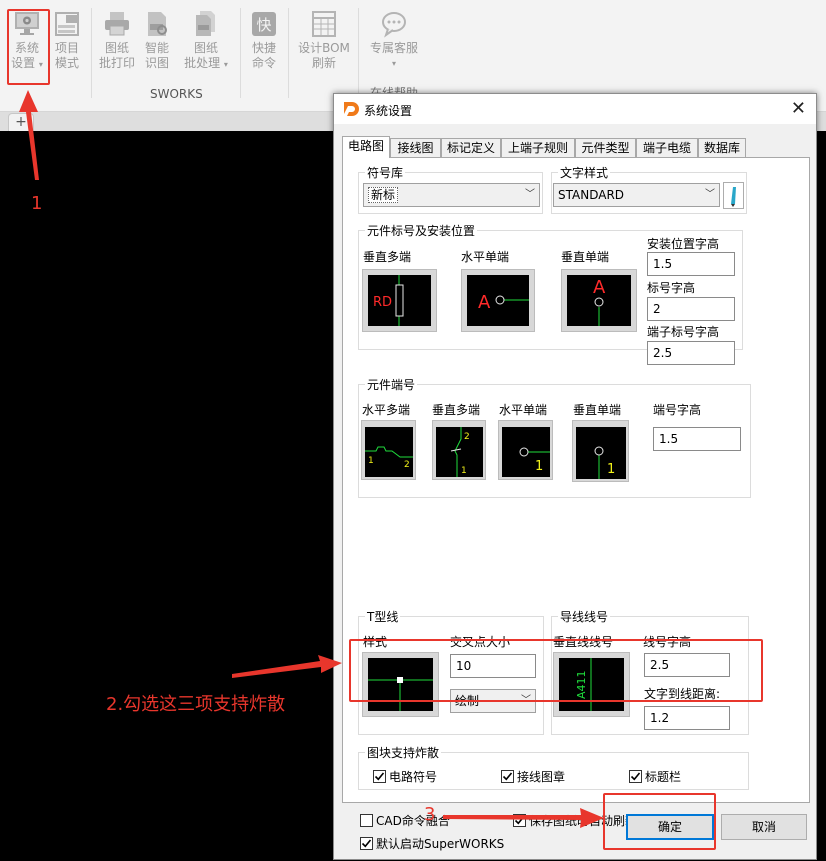 The height and width of the screenshot is (861, 826). What do you see at coordinates (366, 147) in the screenshot?
I see `tab-circuit: 电路图` at bounding box center [366, 147].